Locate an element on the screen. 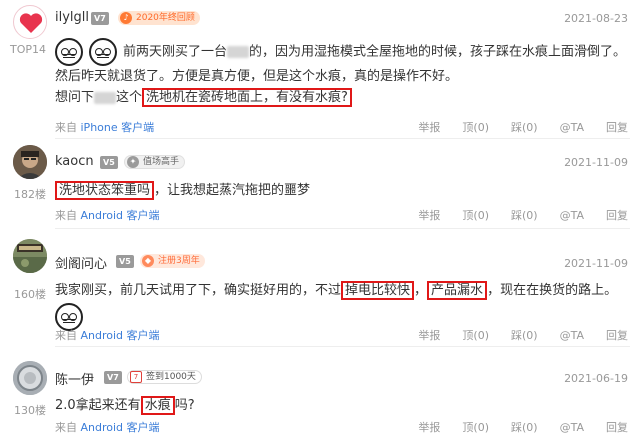 This screenshot has height=433, width=640. calendar-icon: 7 is located at coordinates (136, 377).